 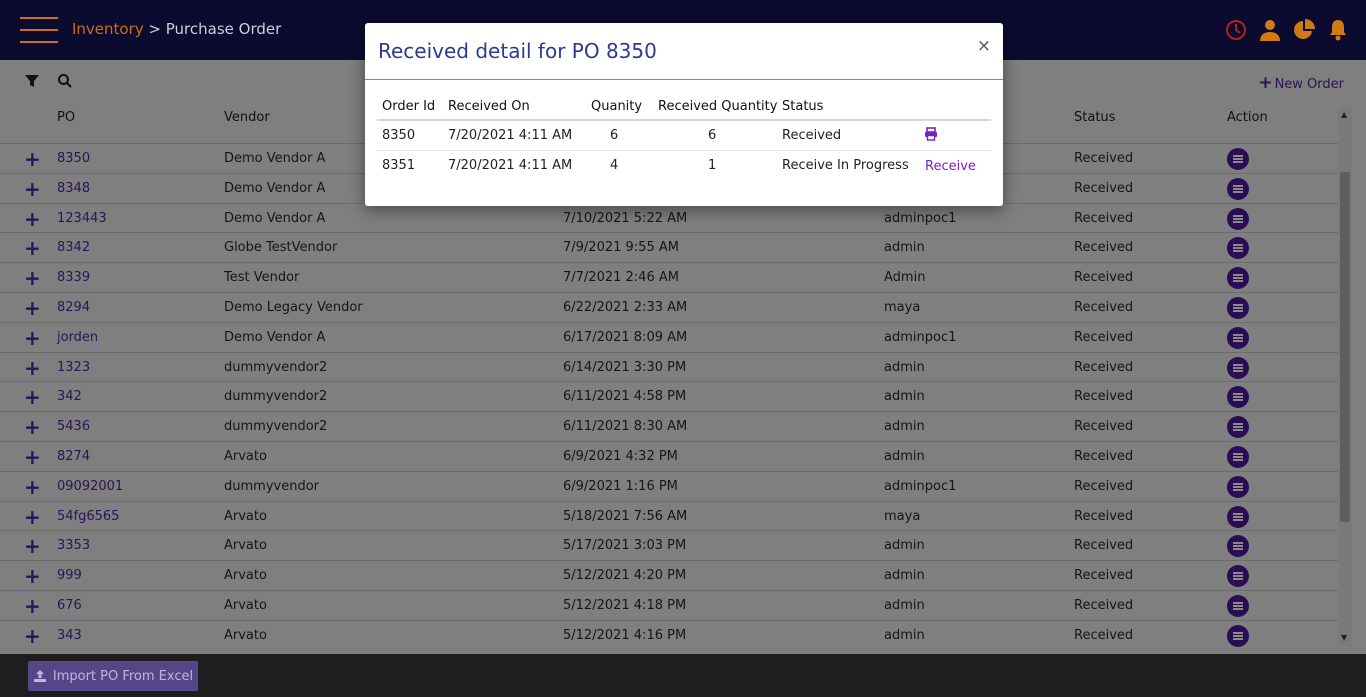 What do you see at coordinates (275, 337) in the screenshot?
I see `vendor-cell: Demo Vendor A` at bounding box center [275, 337].